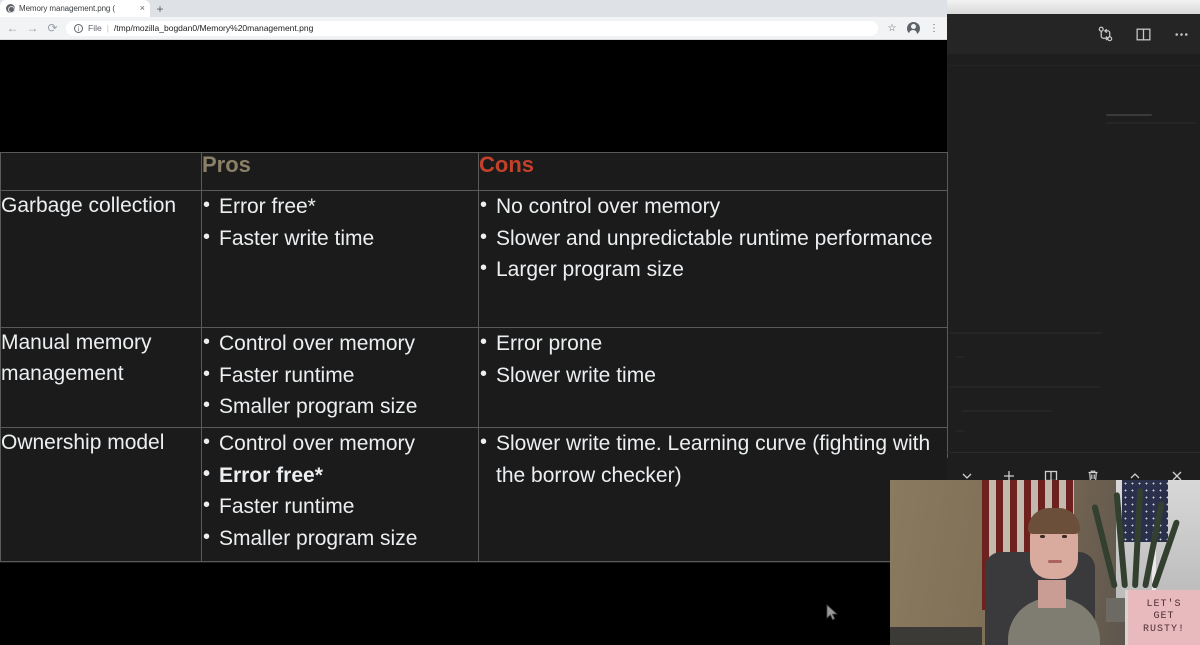 The width and height of the screenshot is (1200, 645). What do you see at coordinates (52, 28) in the screenshot?
I see `reload-button: ⟳` at bounding box center [52, 28].